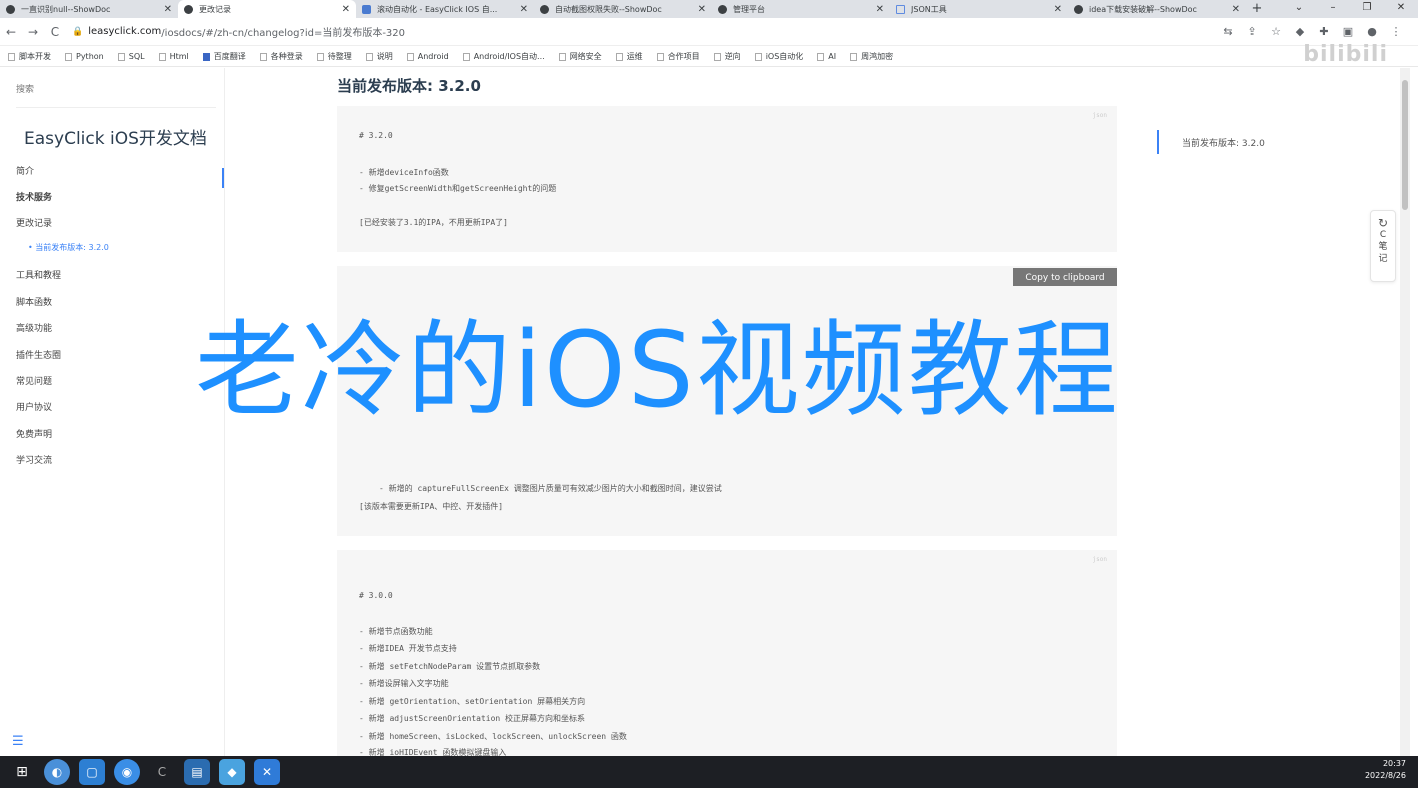  Describe the element at coordinates (1223, 142) in the screenshot. I see `toc-item-current-release: 当前发布版本: 3.2.0` at that location.